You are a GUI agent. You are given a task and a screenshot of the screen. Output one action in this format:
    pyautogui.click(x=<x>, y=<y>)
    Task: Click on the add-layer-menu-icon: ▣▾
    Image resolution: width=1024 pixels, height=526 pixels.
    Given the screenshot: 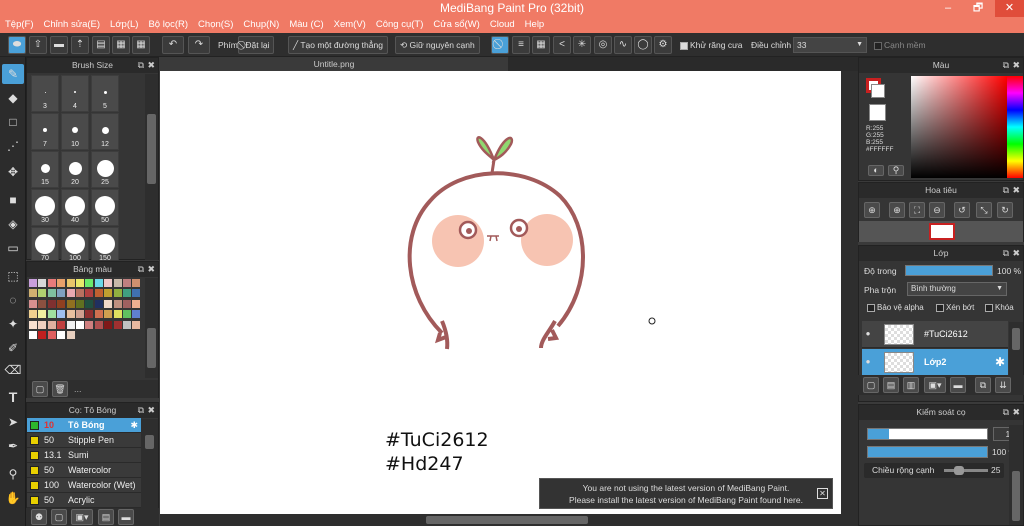 What is the action you would take?
    pyautogui.click(x=935, y=385)
    